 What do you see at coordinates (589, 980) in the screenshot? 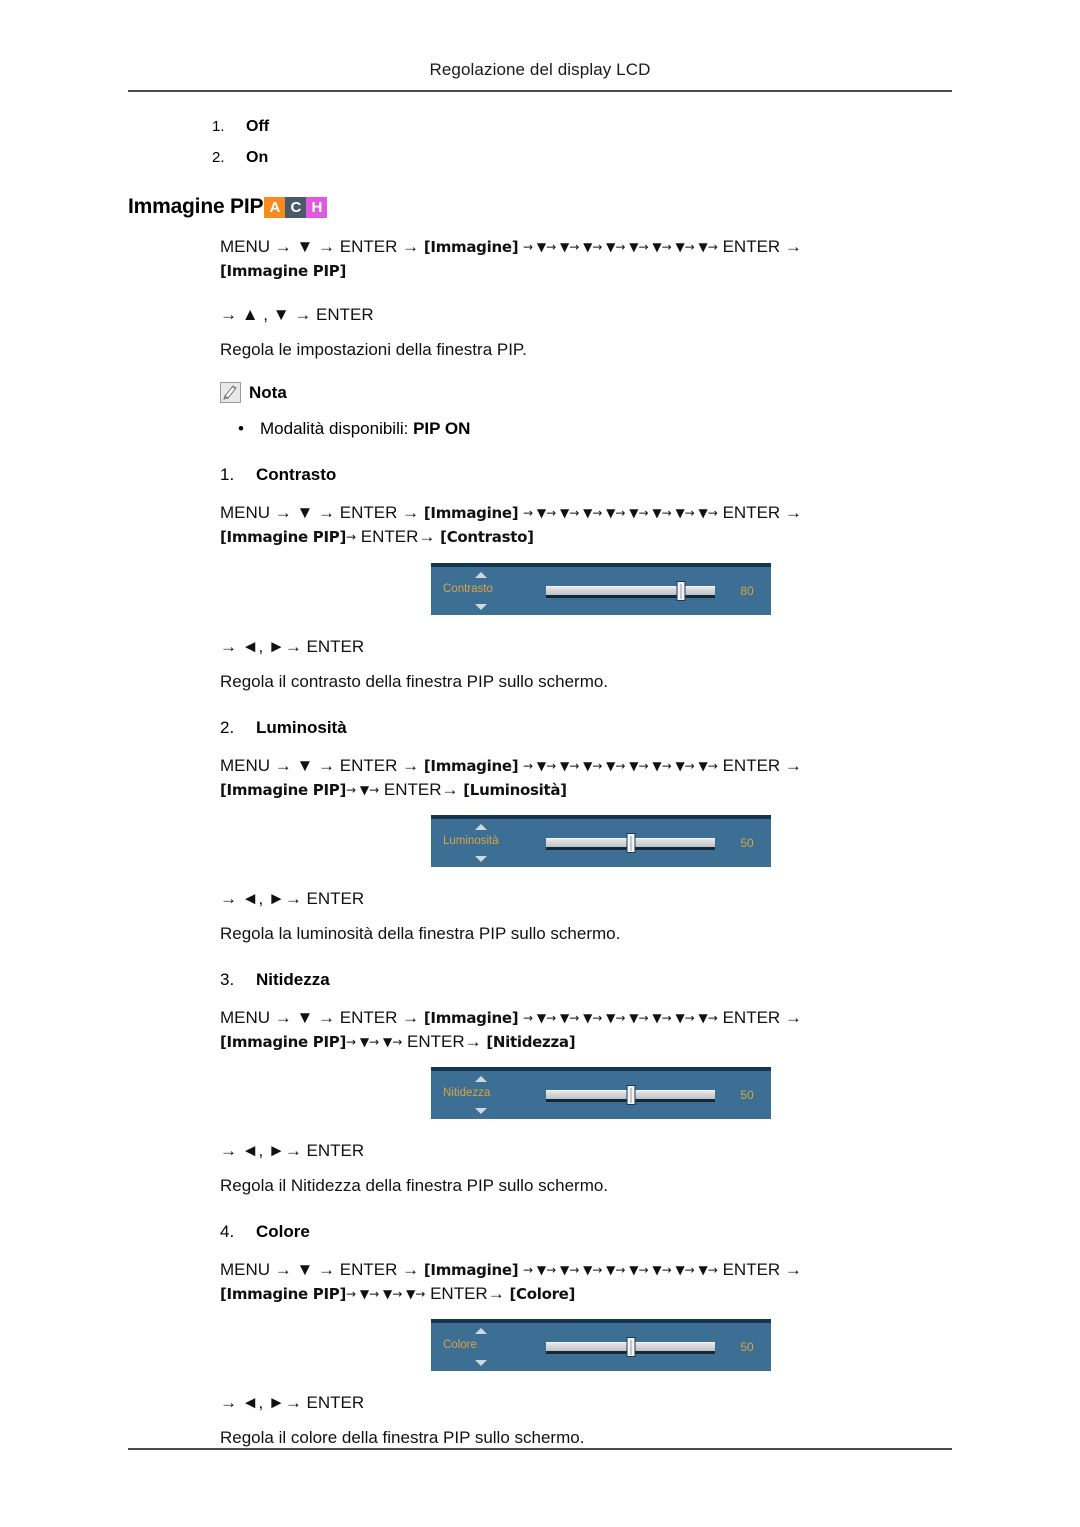
I see `sub-heading-nitidezza: 3. Nitidezza` at bounding box center [589, 980].